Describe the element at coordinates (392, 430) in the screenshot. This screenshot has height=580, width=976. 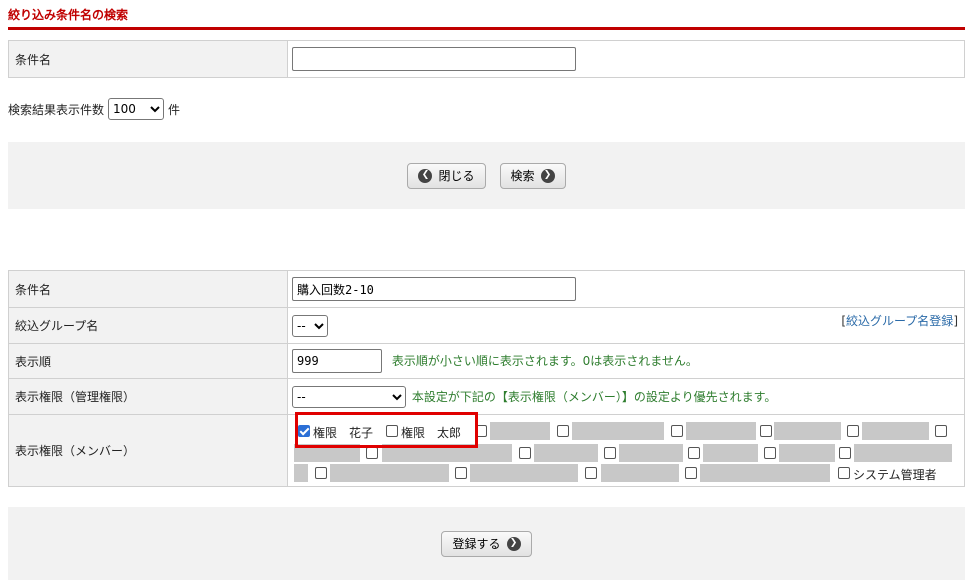
I see `member-checkbox-taro` at that location.